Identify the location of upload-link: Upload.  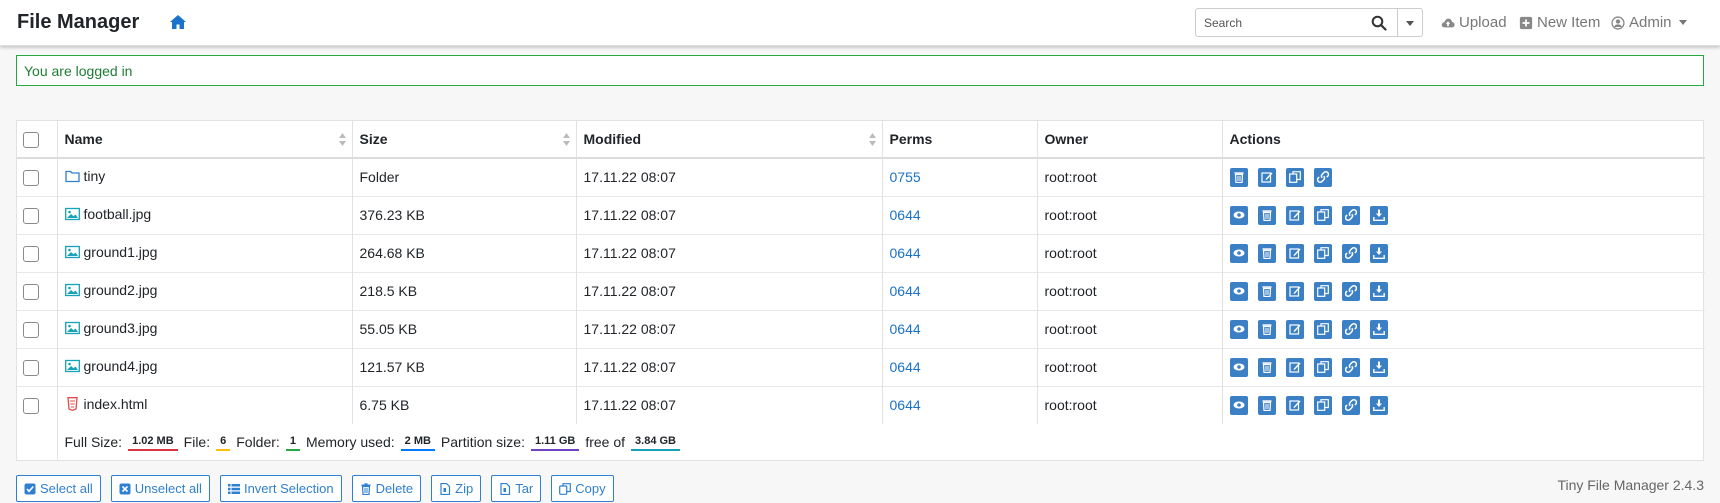
(1474, 22).